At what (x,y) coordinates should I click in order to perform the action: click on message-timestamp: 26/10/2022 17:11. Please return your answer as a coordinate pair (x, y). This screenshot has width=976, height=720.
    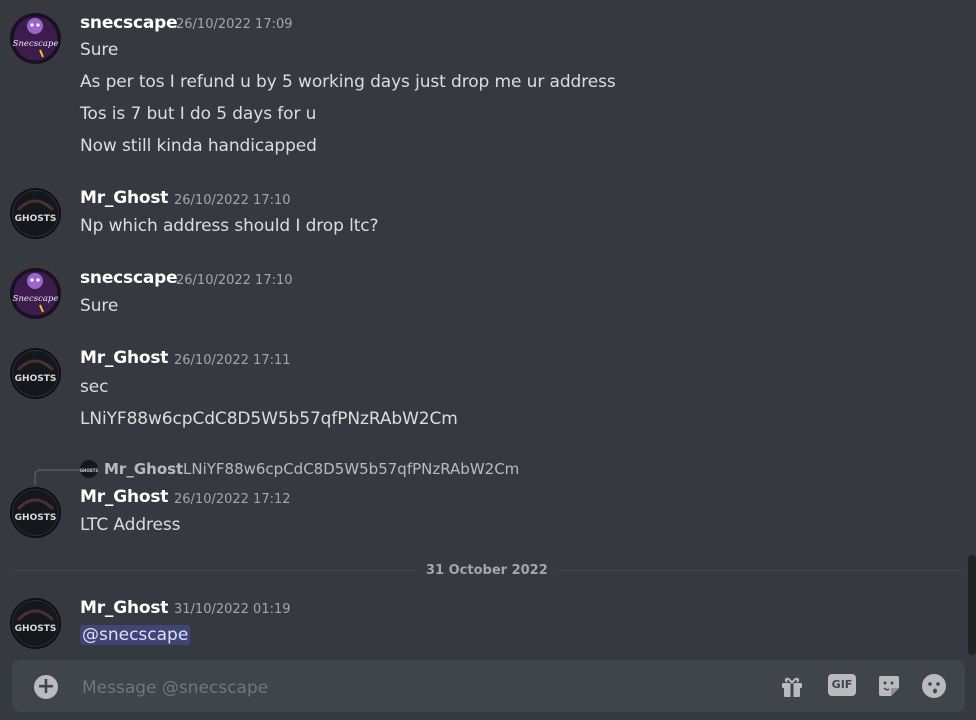
    Looking at the image, I should click on (232, 360).